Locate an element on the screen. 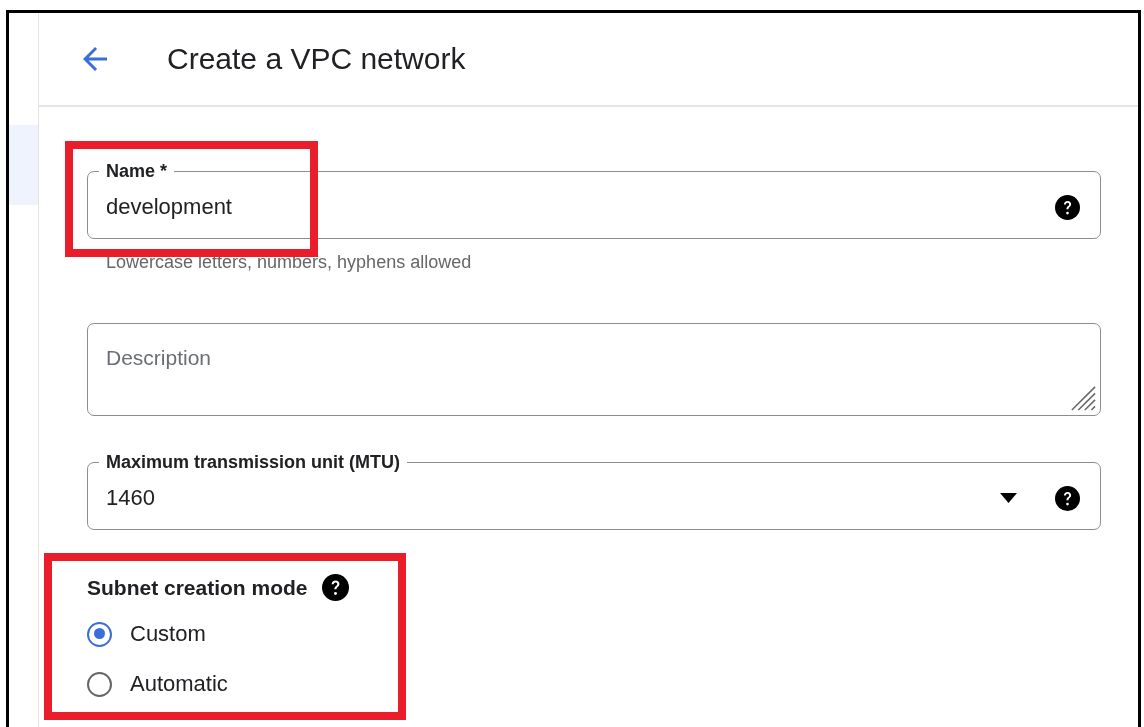  section-label: Subnet creation mode is located at coordinates (197, 587).